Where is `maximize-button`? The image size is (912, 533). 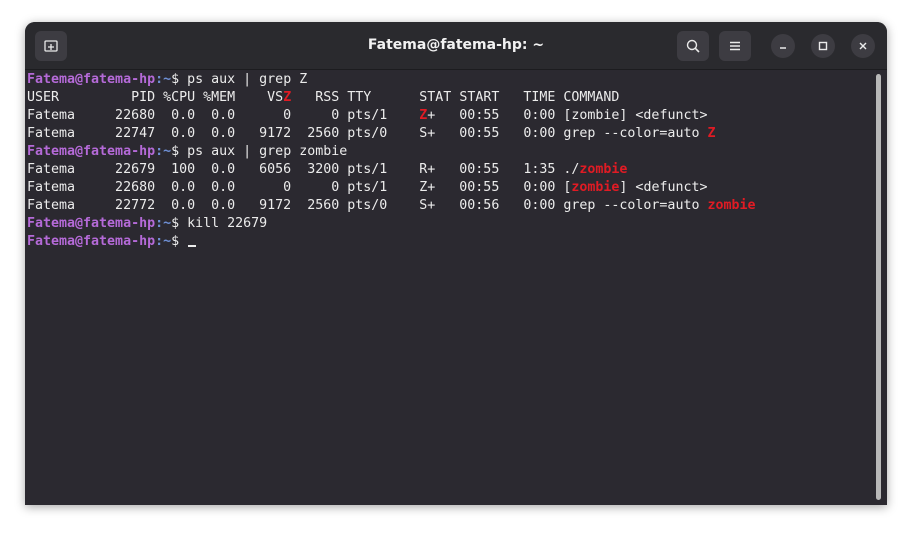 maximize-button is located at coordinates (823, 46).